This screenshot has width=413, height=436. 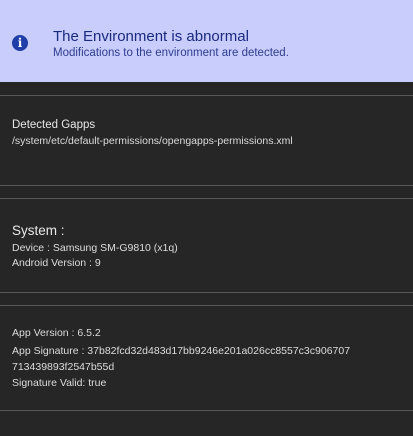 What do you see at coordinates (54, 125) in the screenshot?
I see `gapps-label: Detected Gapps` at bounding box center [54, 125].